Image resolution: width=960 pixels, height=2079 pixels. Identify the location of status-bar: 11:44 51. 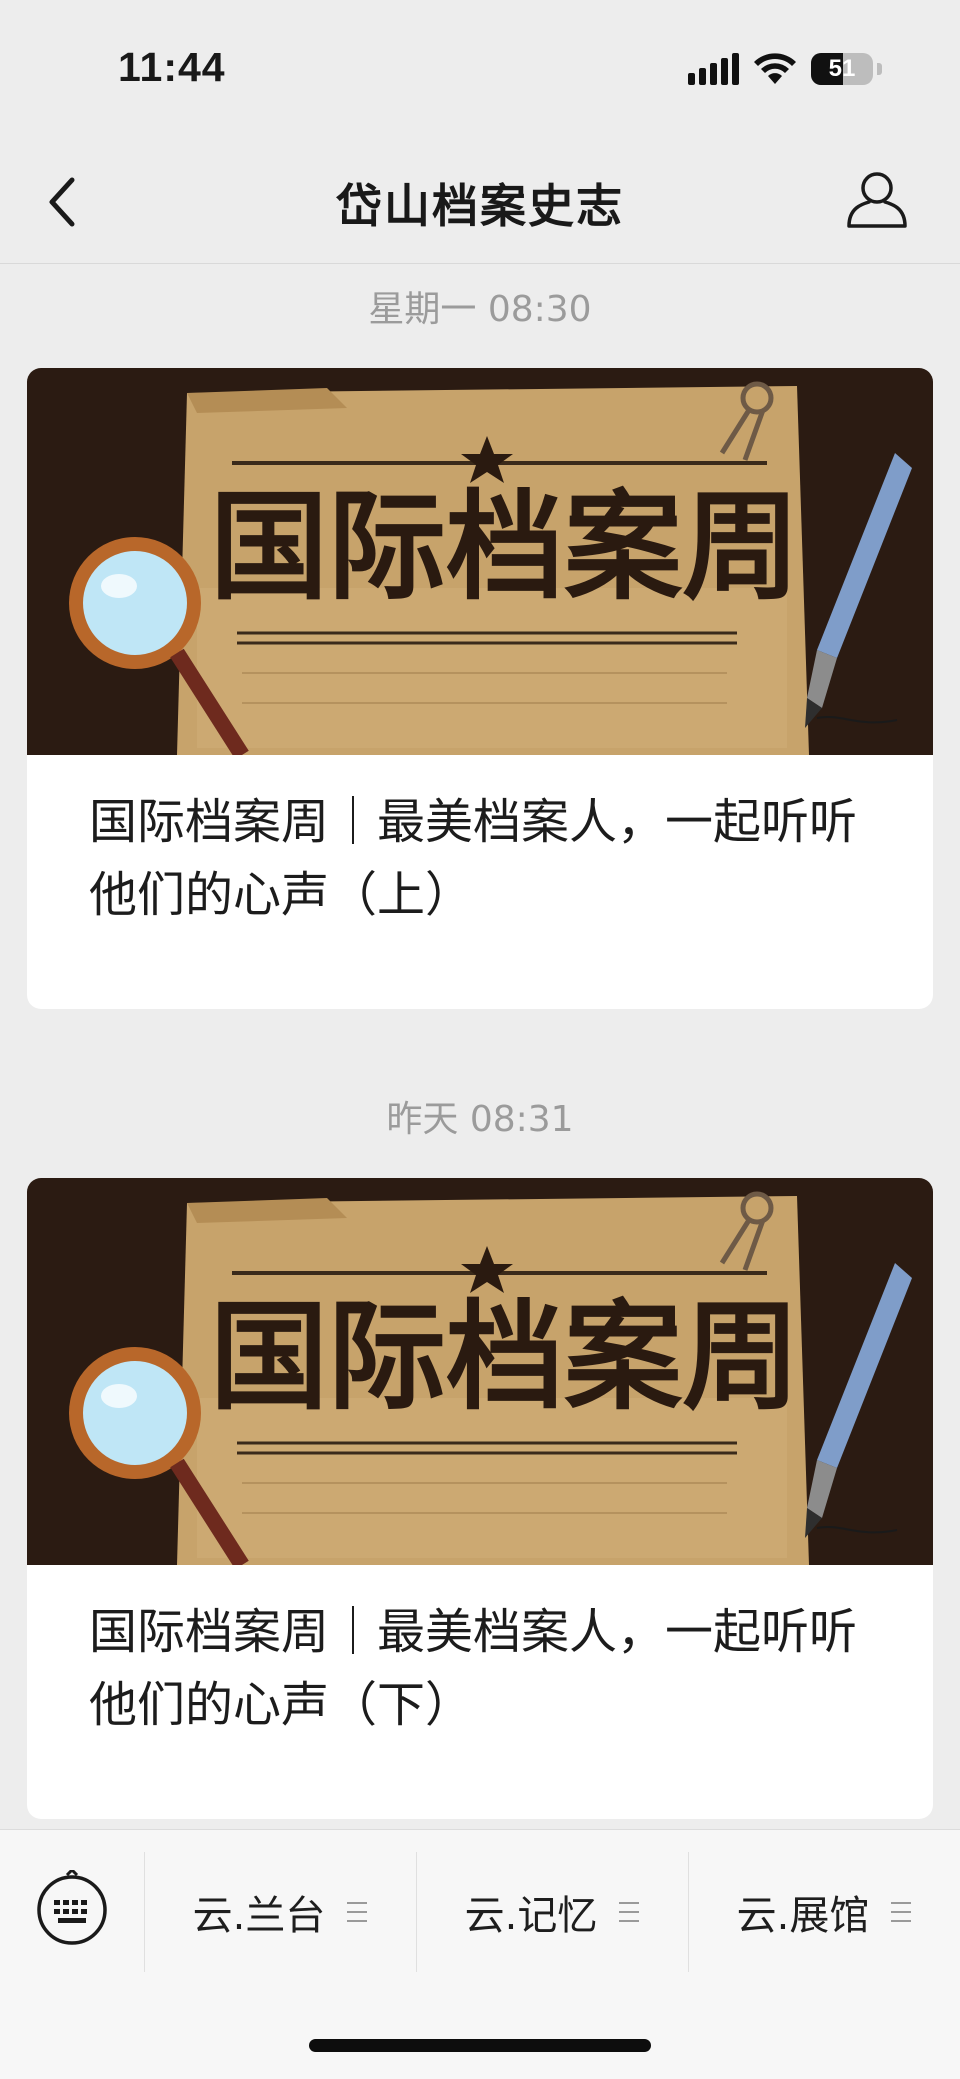
(480, 70).